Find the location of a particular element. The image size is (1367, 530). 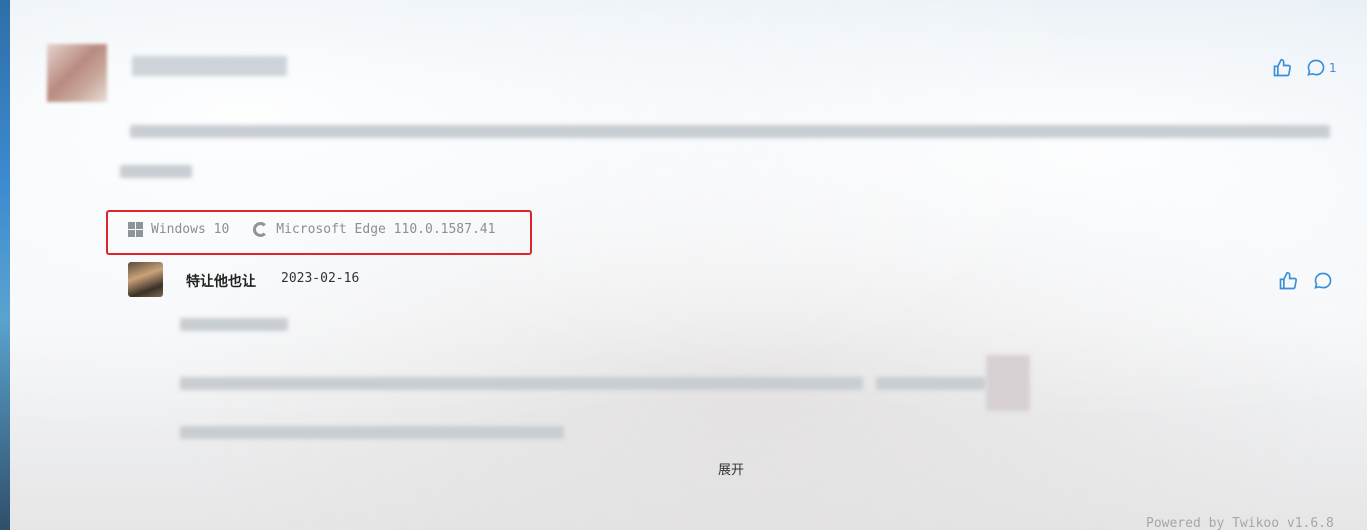

comment-author-redacted is located at coordinates (209, 66).